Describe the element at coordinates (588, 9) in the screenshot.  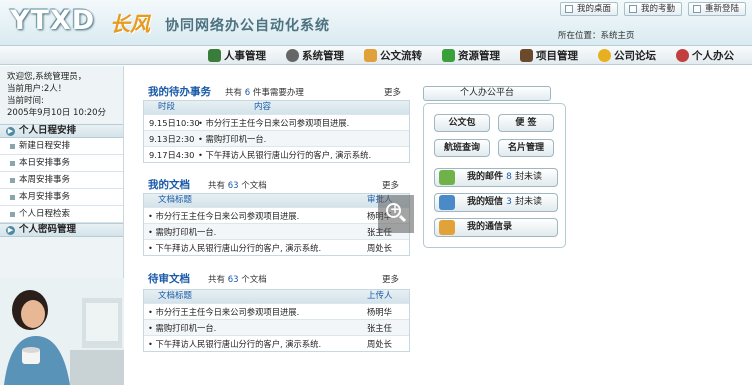
I see `my-desktop-link: 我的桌面` at that location.